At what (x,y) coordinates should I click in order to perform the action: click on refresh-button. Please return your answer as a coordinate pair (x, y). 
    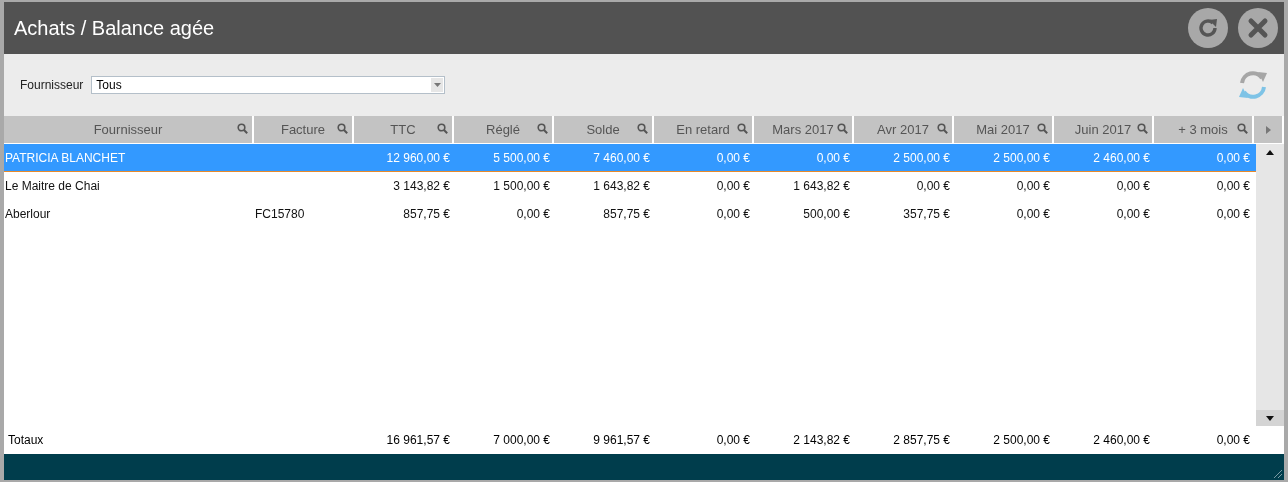
    Looking at the image, I should click on (1208, 28).